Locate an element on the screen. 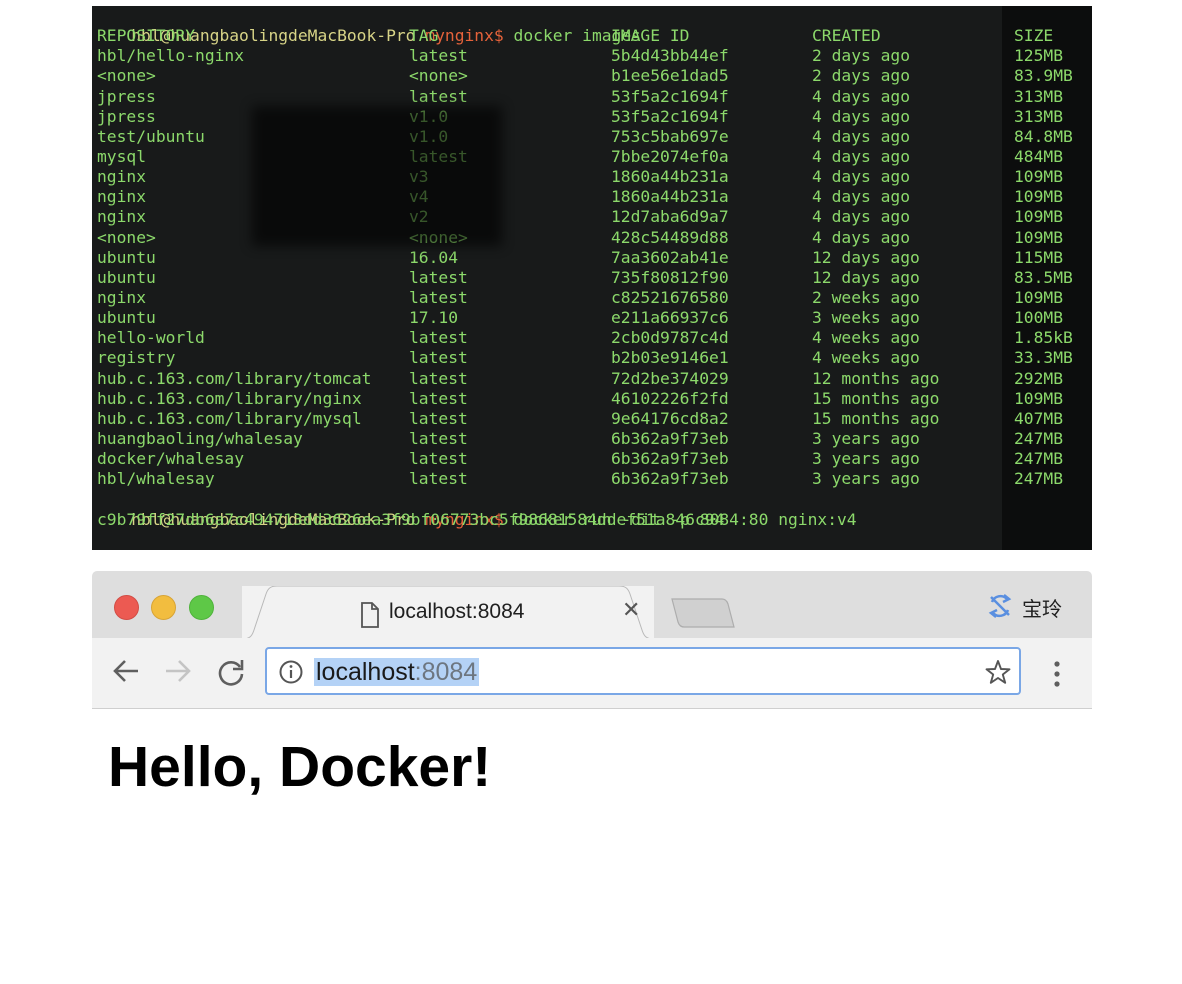 This screenshot has width=1182, height=984. cell-image-id: 753c5bab697e is located at coordinates (670, 136).